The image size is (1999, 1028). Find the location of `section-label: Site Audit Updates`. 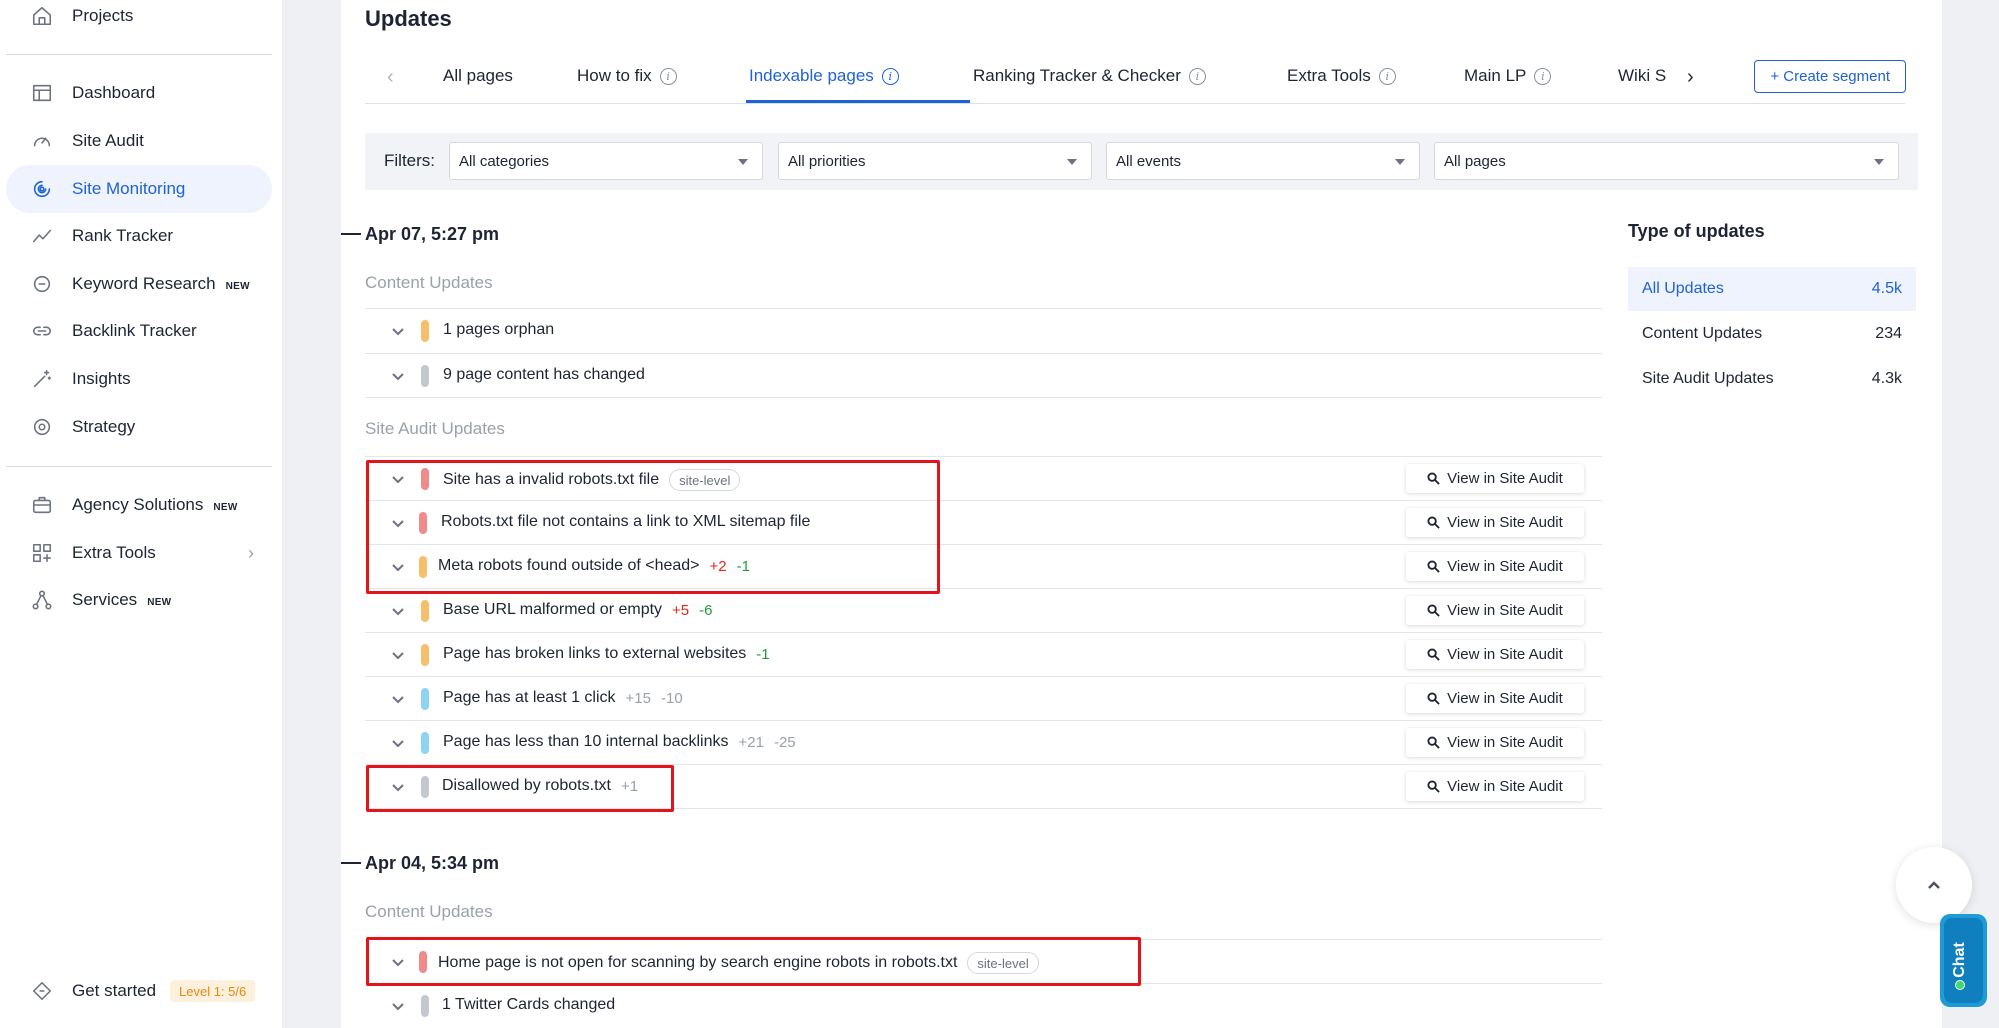

section-label: Site Audit Updates is located at coordinates (435, 428).